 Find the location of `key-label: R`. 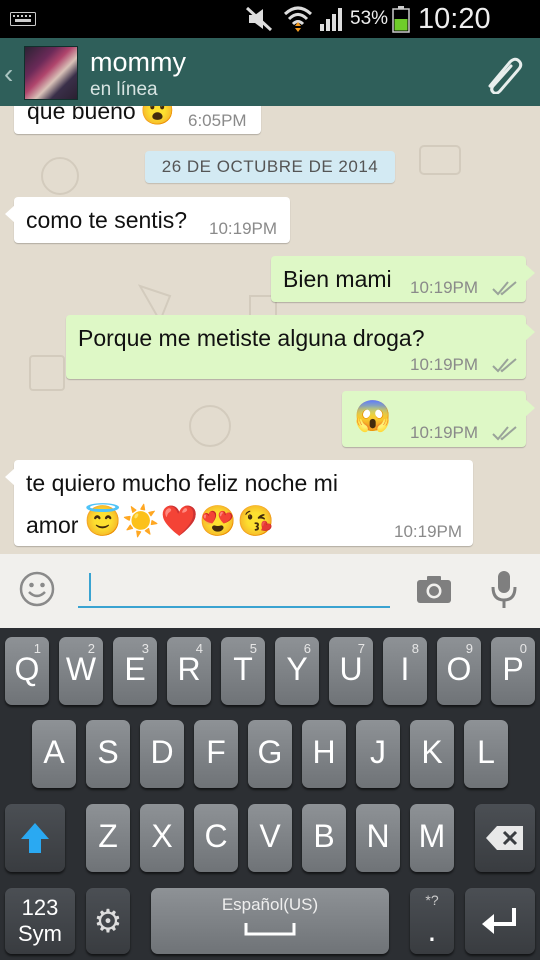

key-label: R is located at coordinates (189, 669).